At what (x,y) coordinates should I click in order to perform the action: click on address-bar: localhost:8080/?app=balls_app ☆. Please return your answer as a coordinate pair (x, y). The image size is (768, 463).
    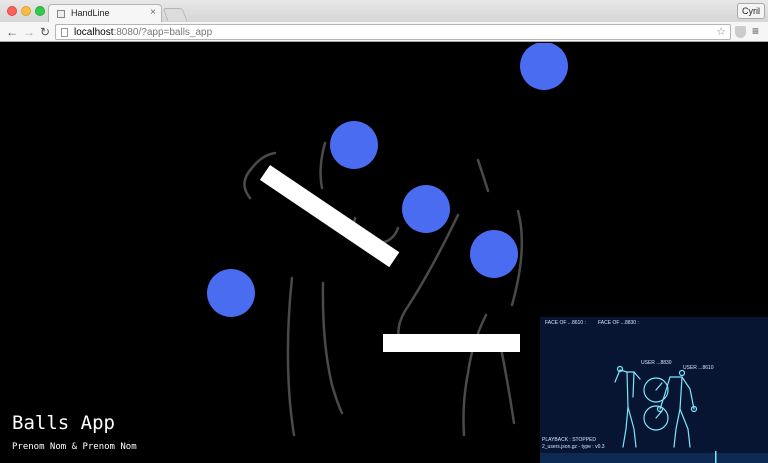
    Looking at the image, I should click on (393, 32).